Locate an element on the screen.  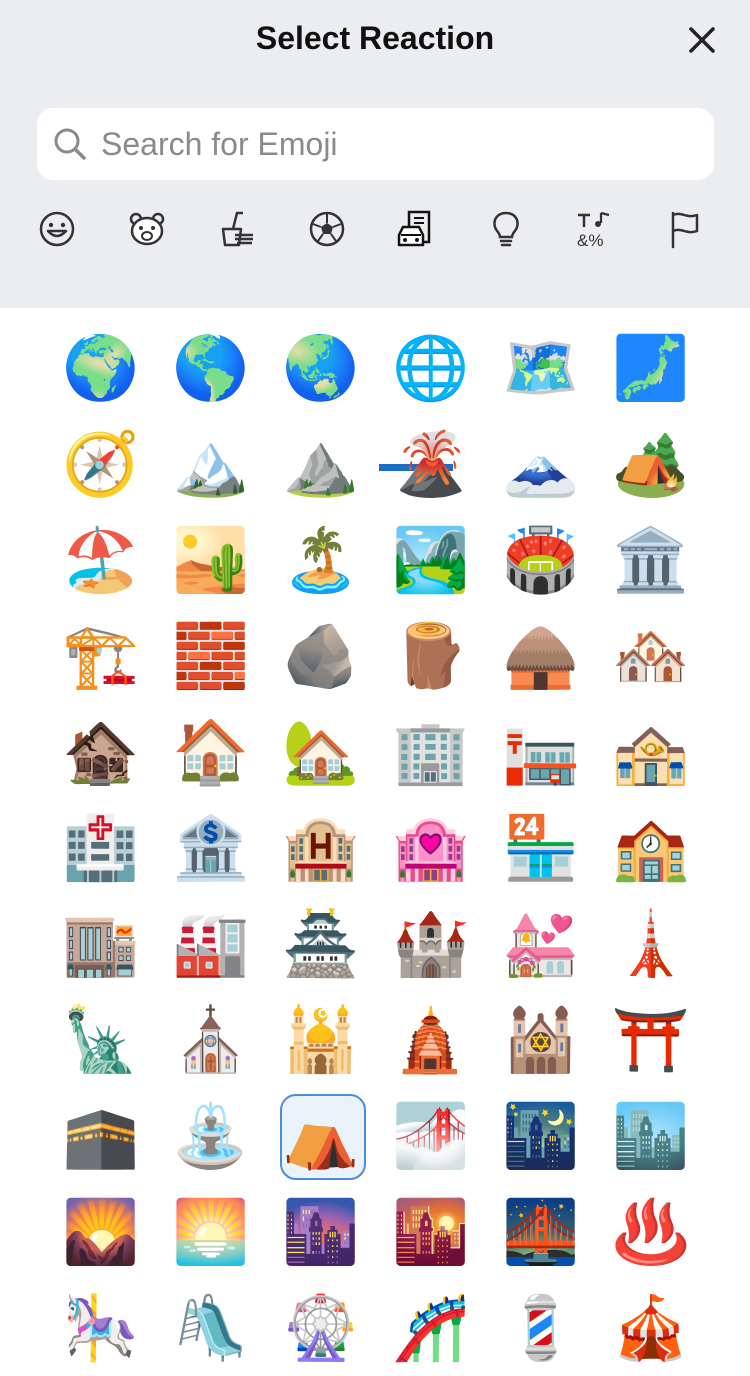
emoji-cell: 🏚️ is located at coordinates (101, 752).